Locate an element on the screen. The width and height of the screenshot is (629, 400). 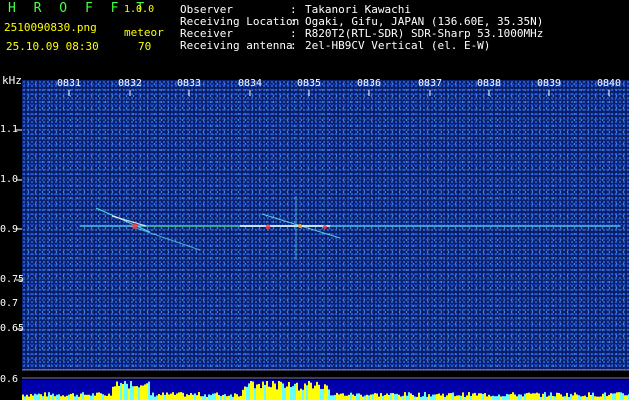
meteor-echo is located at coordinates (123, 220).